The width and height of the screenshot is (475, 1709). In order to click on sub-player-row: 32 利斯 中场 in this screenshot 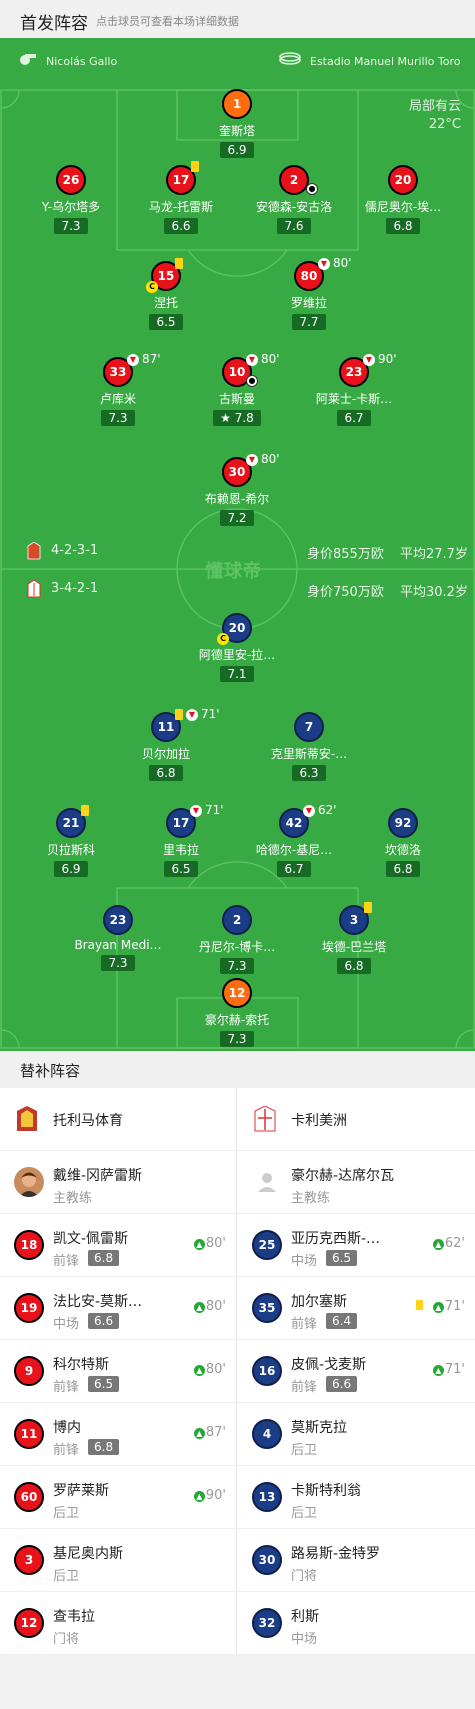, I will do `click(356, 1623)`.